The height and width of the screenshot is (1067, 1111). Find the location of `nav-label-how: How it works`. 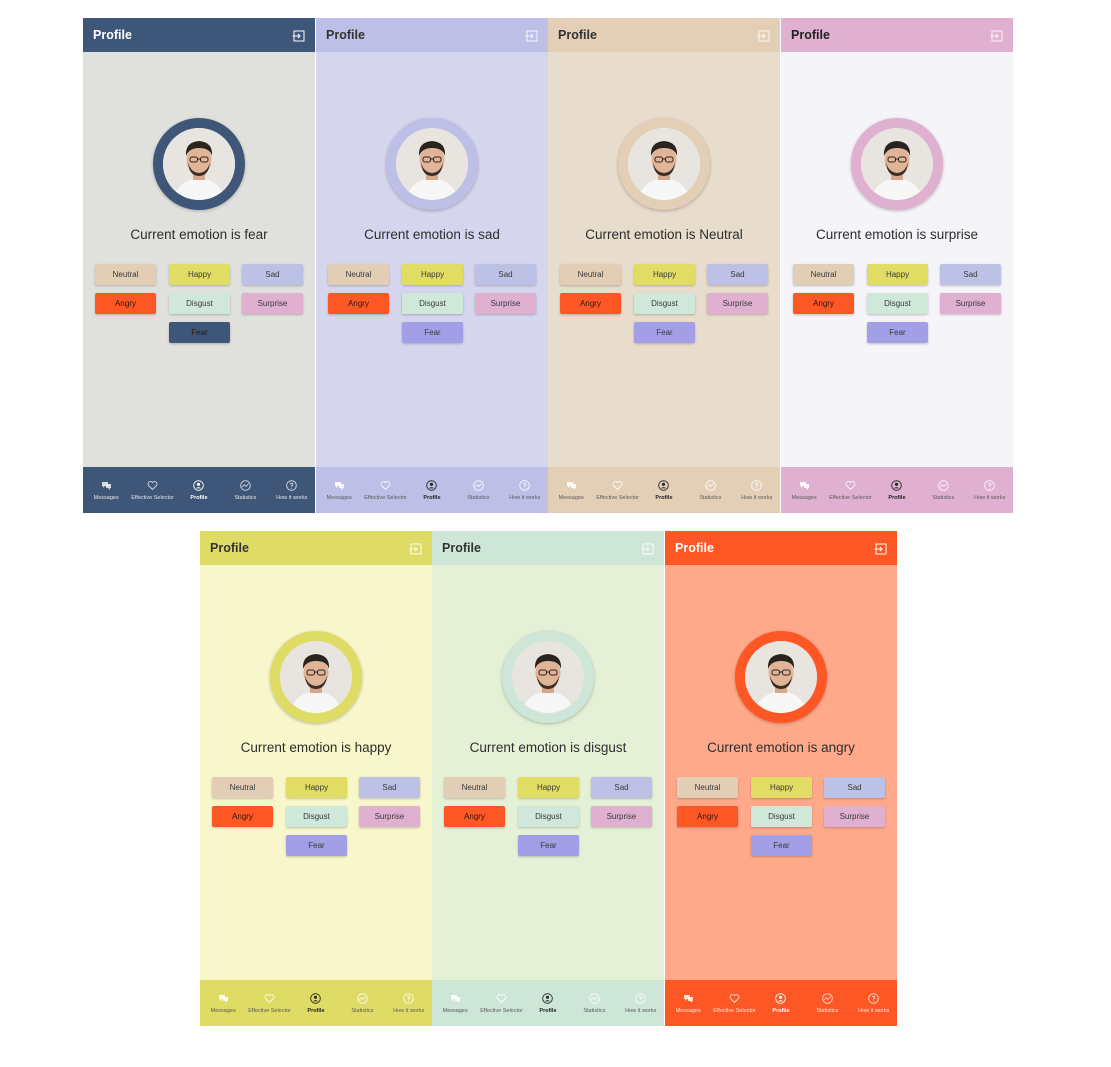

nav-label-how: How it works is located at coordinates (990, 497).